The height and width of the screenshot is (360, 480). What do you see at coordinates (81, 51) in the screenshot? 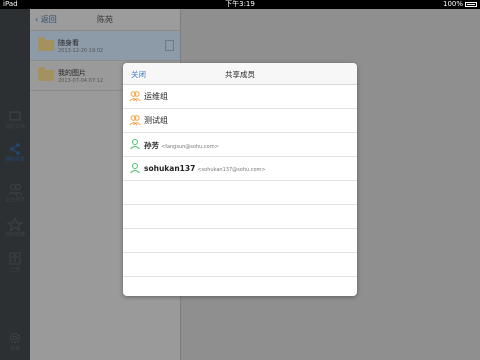
I see `file-date: 2013-12-20 19:02` at bounding box center [81, 51].